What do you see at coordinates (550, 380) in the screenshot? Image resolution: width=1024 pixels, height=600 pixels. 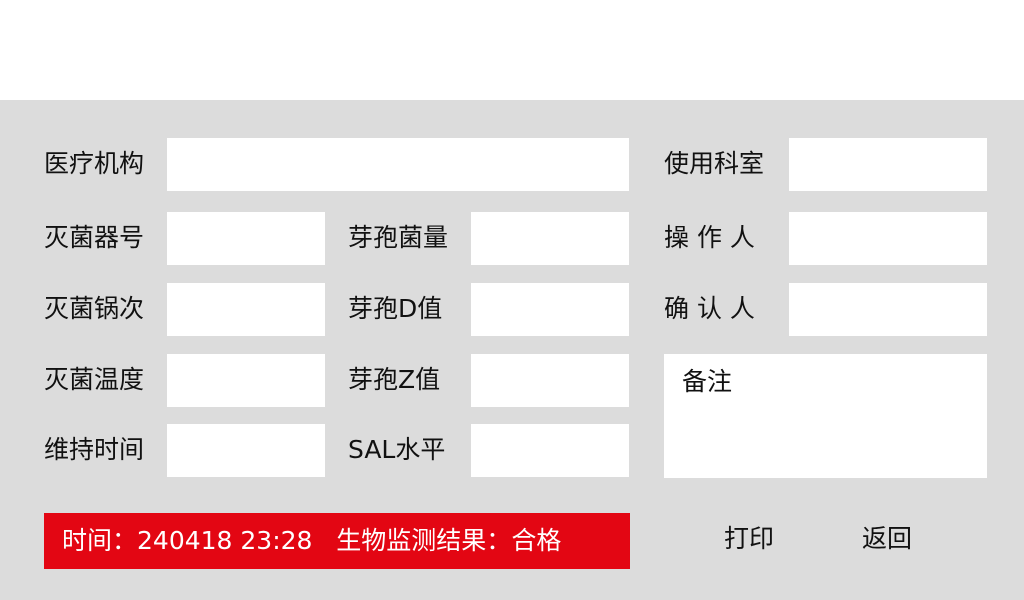 I see `spore-z-input` at bounding box center [550, 380].